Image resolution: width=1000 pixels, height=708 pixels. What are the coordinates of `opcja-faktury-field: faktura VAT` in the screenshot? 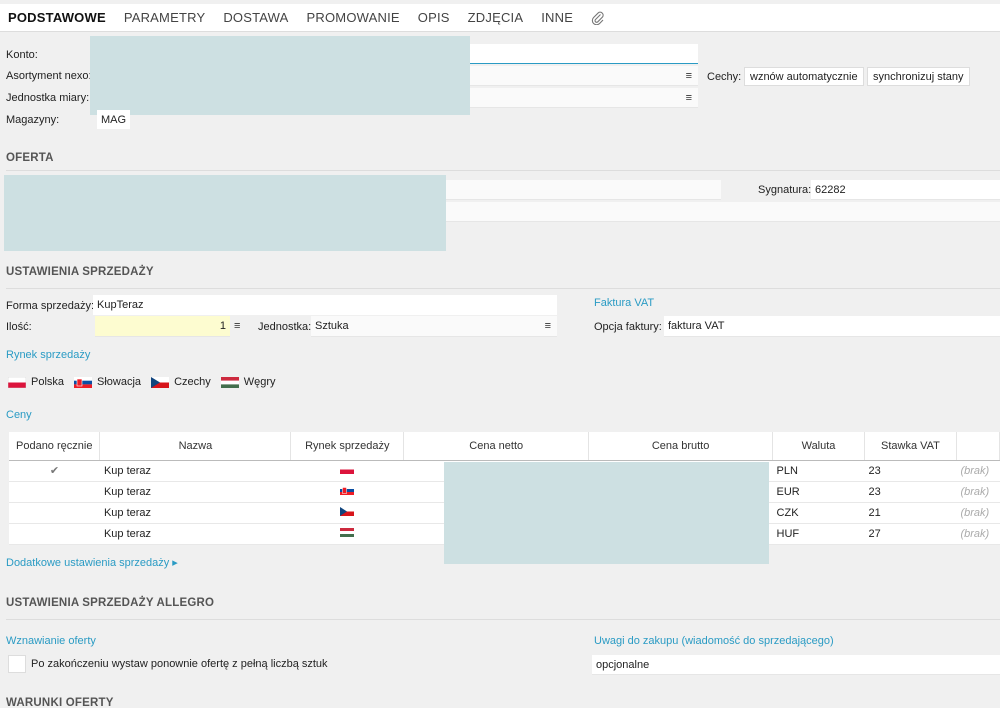 It's located at (832, 326).